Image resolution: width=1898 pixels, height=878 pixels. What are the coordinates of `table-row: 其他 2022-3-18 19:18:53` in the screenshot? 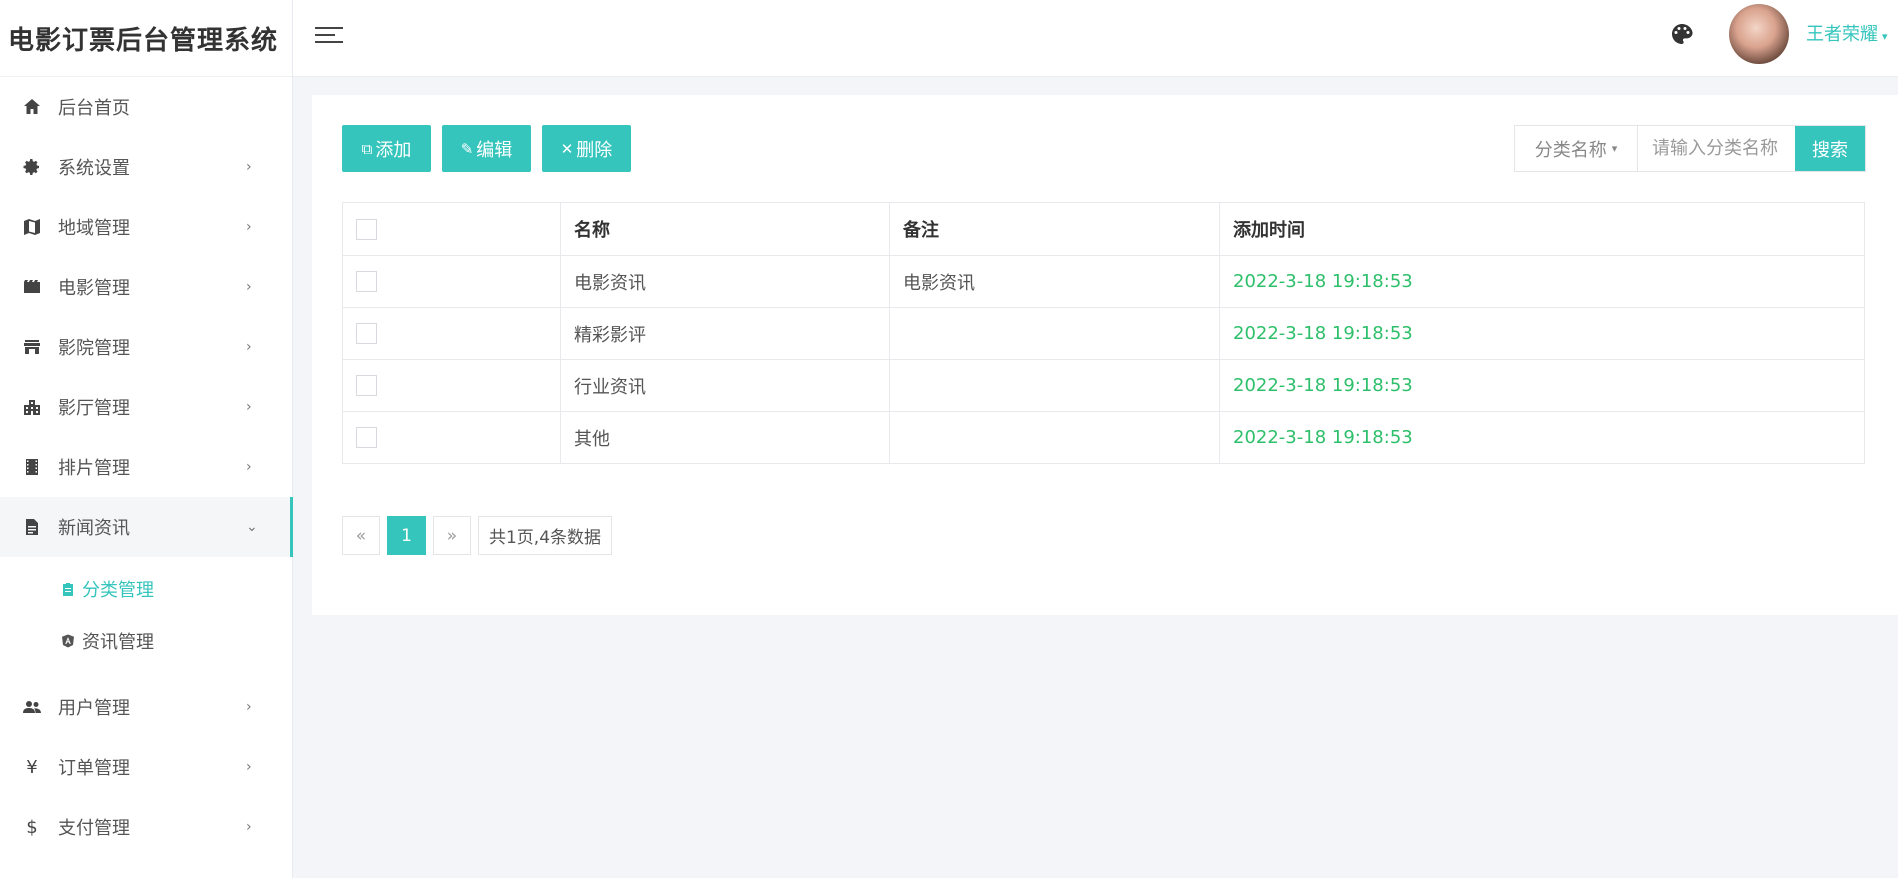 It's located at (1103, 437).